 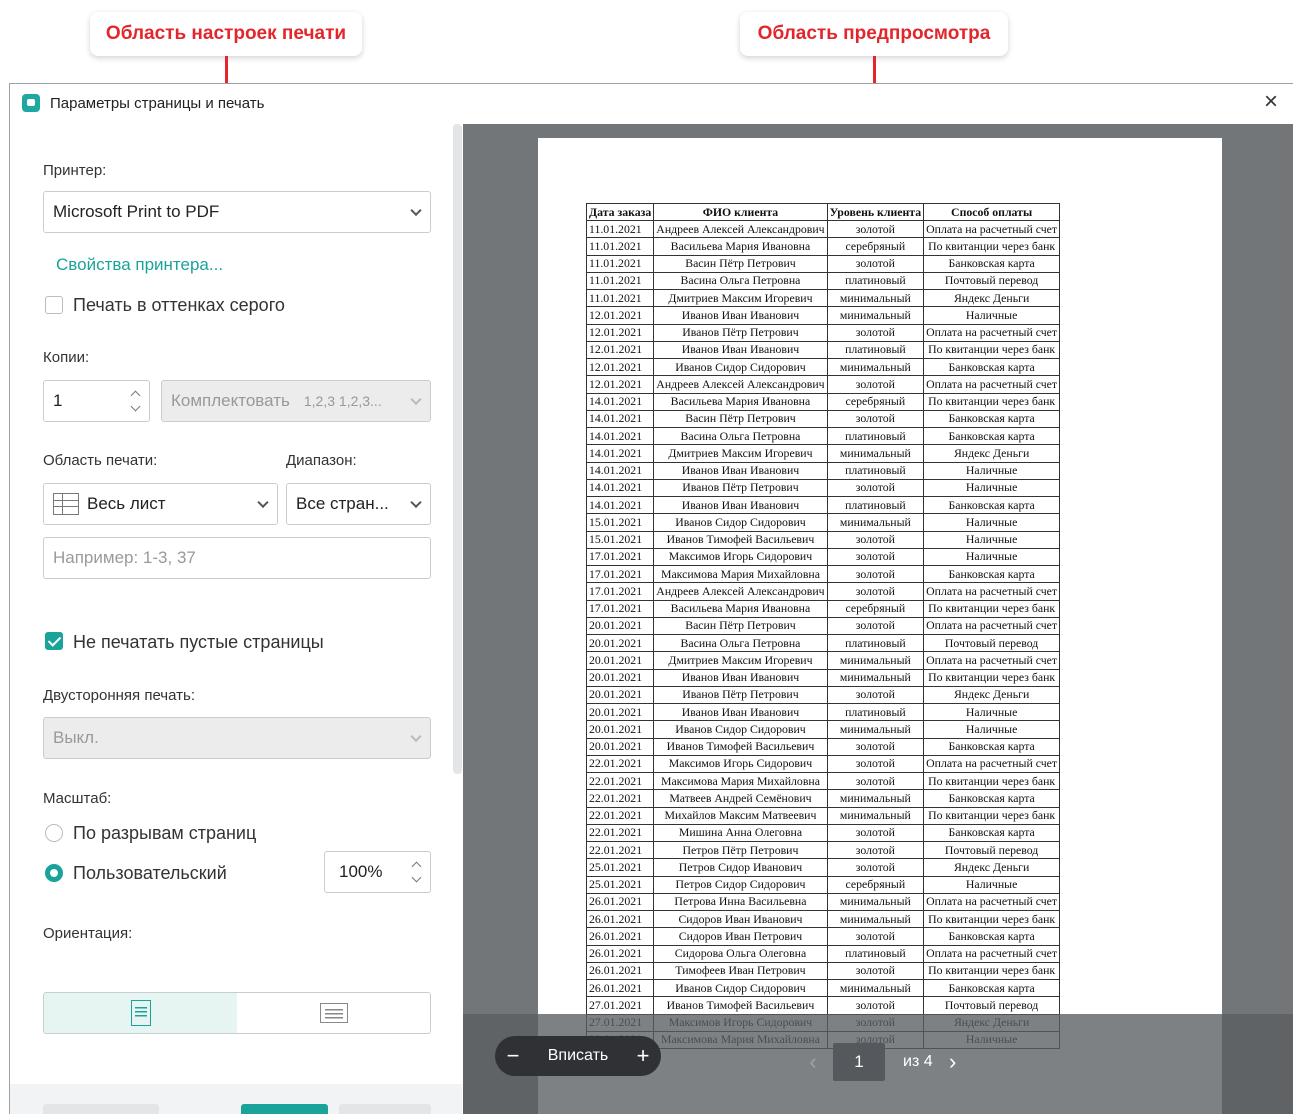 I want to click on zoom-fit-label: Вписать, so click(x=578, y=1056).